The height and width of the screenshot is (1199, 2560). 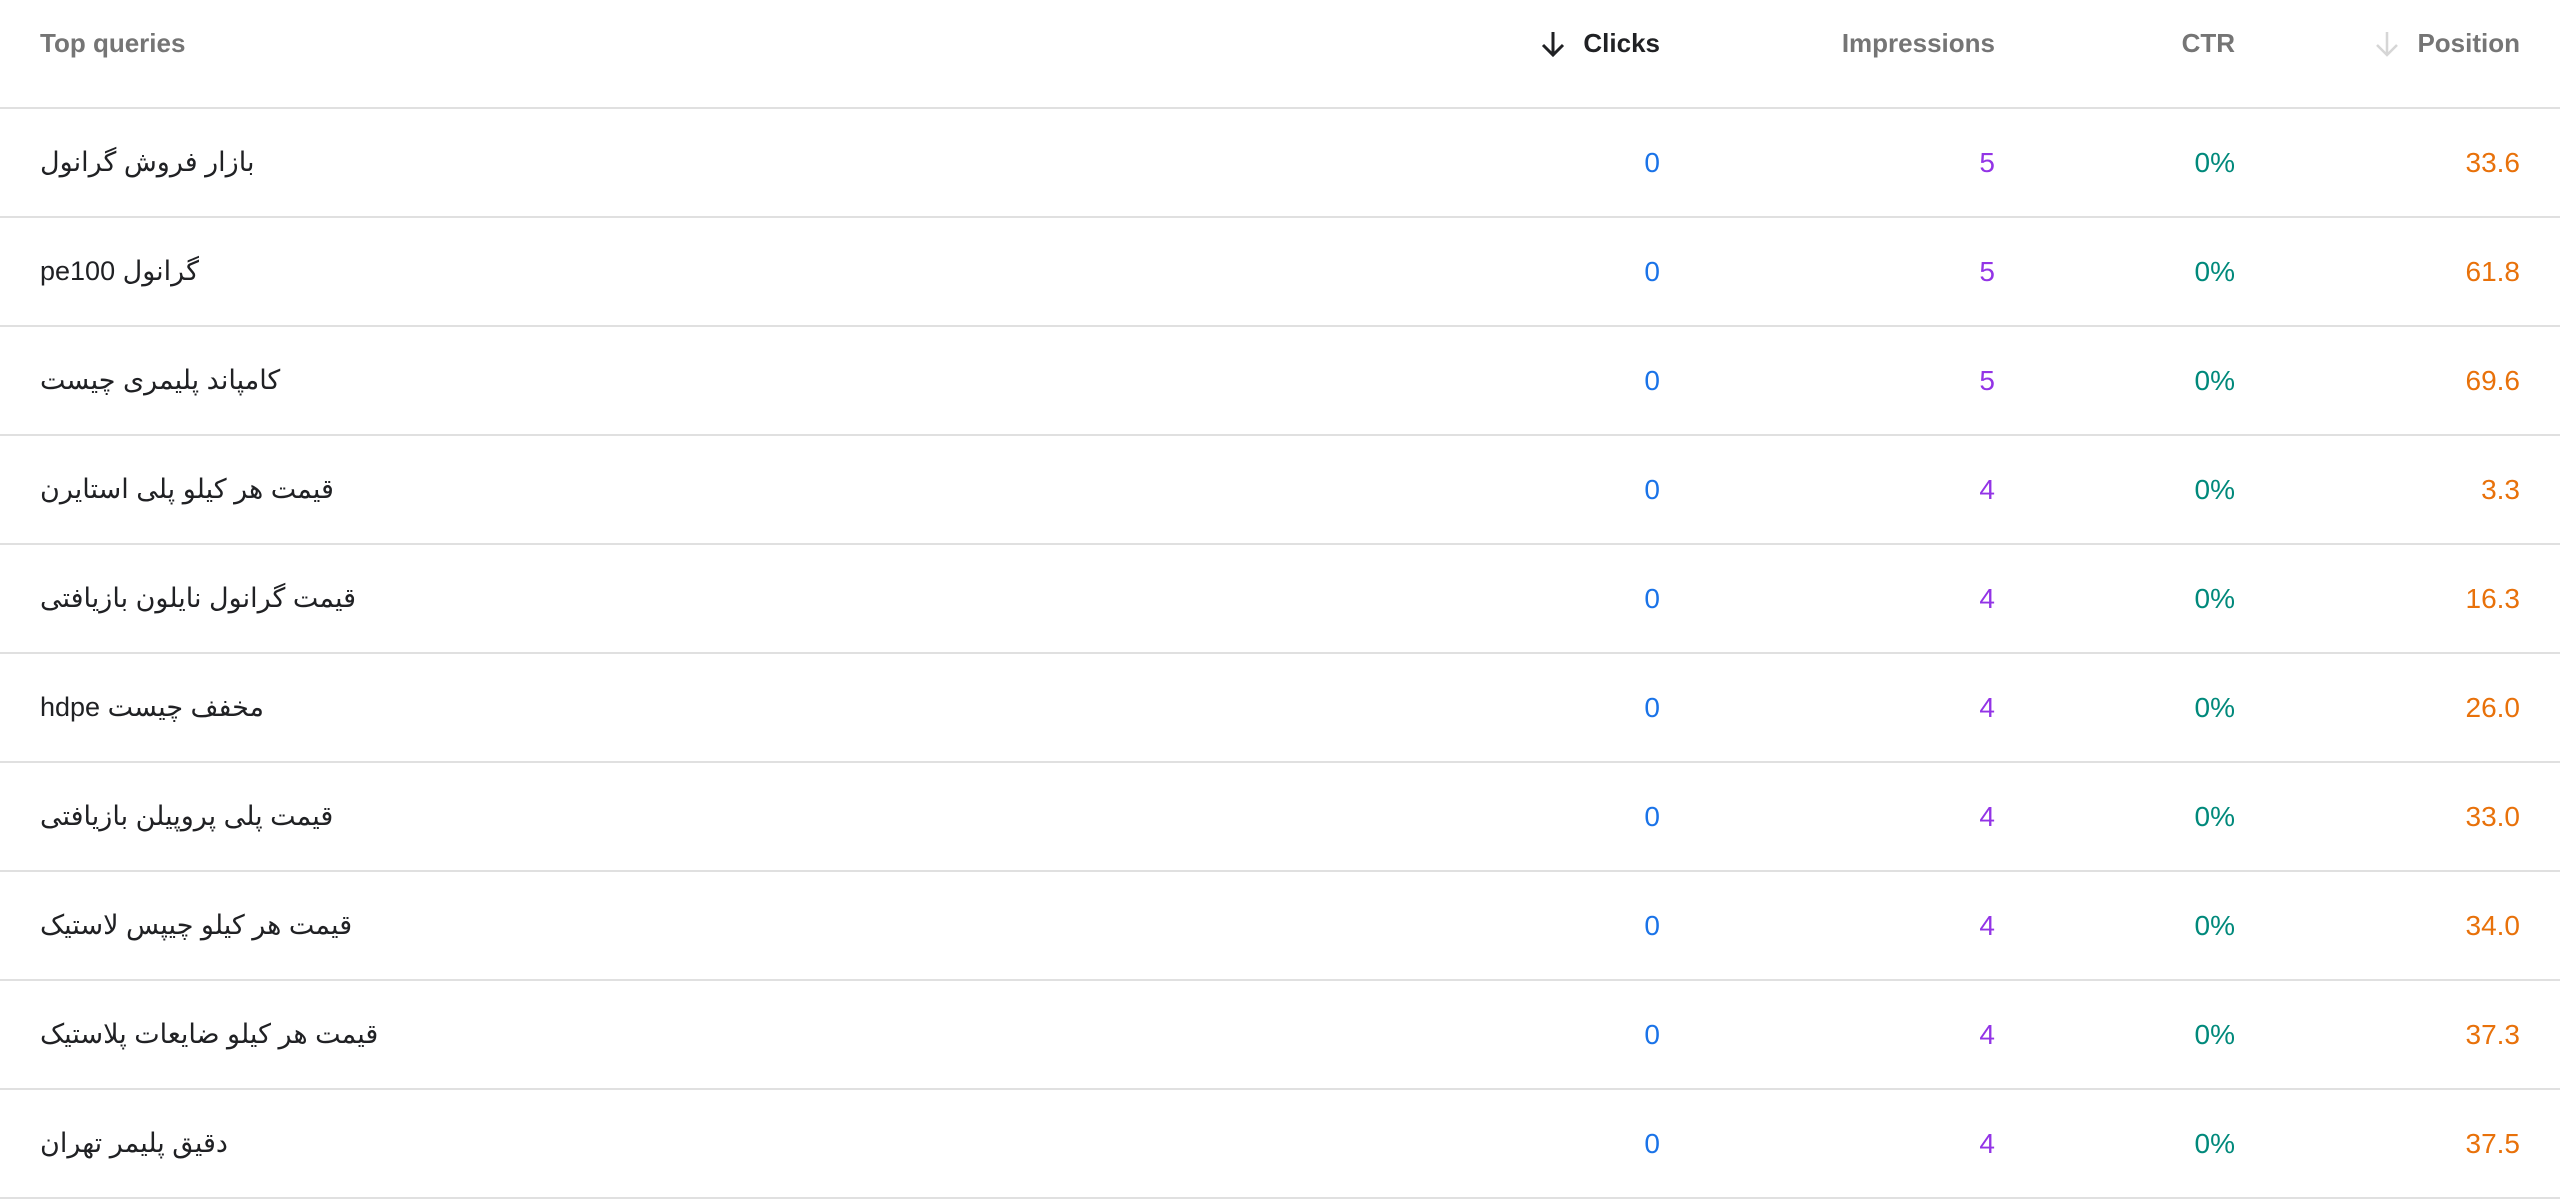 I want to click on position-cell: 69.6, so click(x=2493, y=380).